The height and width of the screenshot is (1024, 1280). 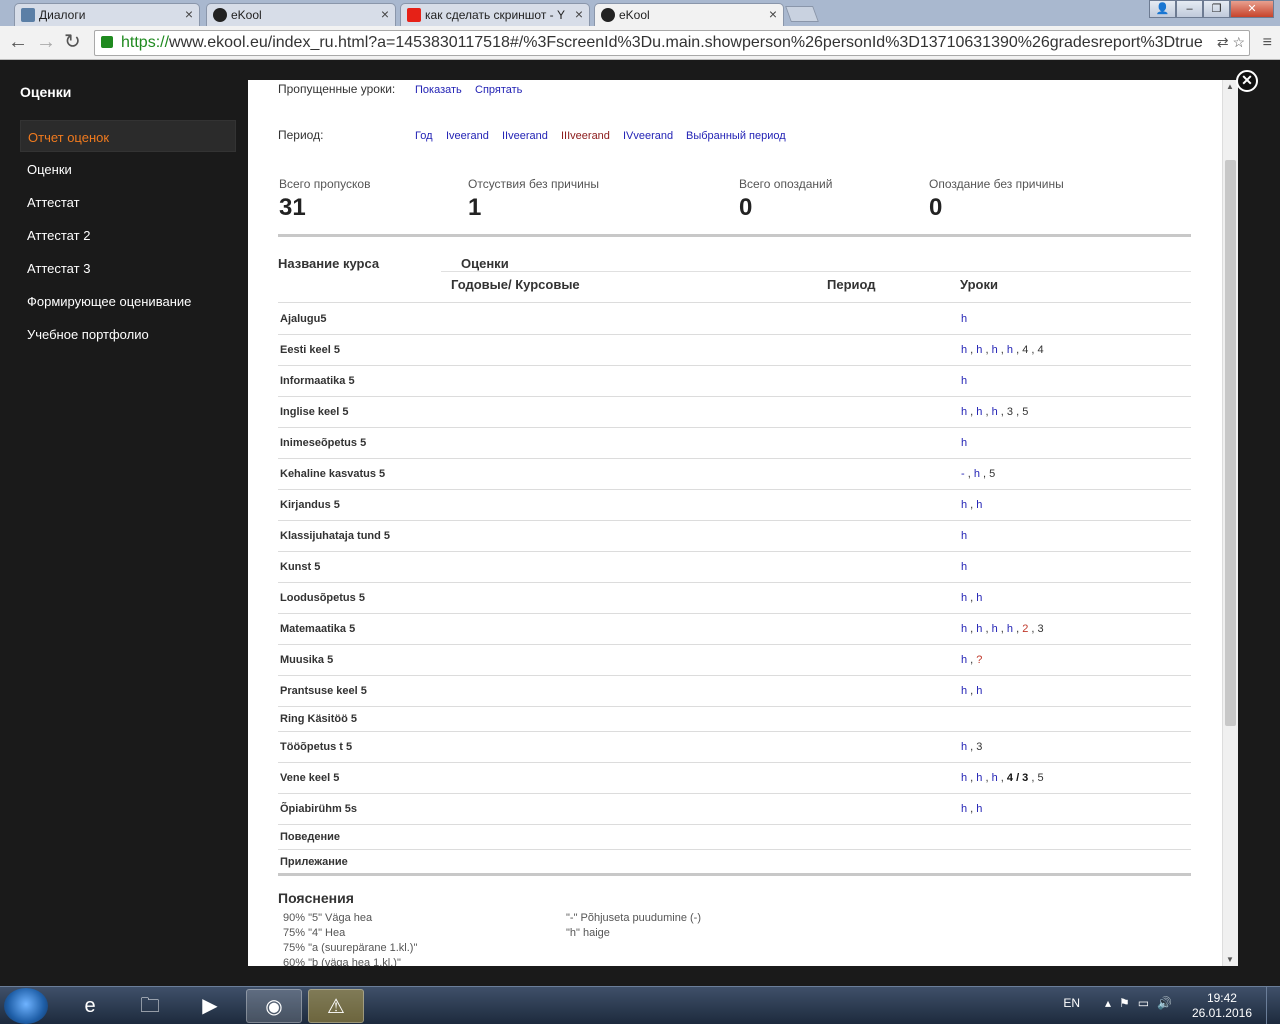 I want to click on new-tab-button, so click(x=802, y=14).